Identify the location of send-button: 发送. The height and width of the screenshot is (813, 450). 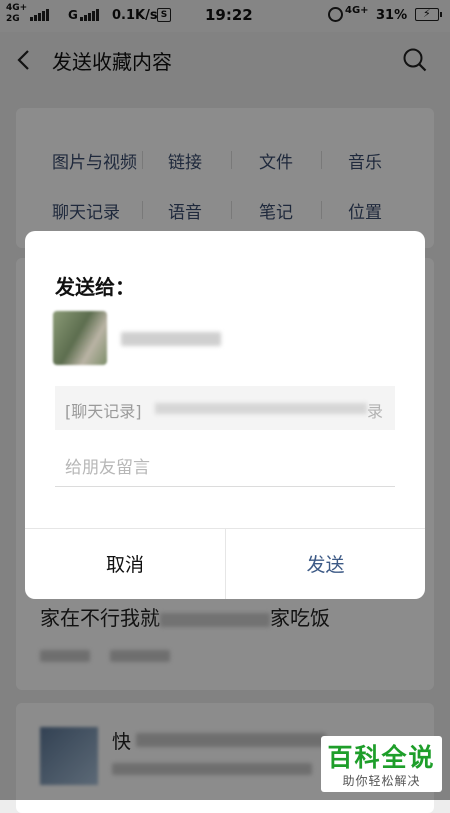
(325, 564).